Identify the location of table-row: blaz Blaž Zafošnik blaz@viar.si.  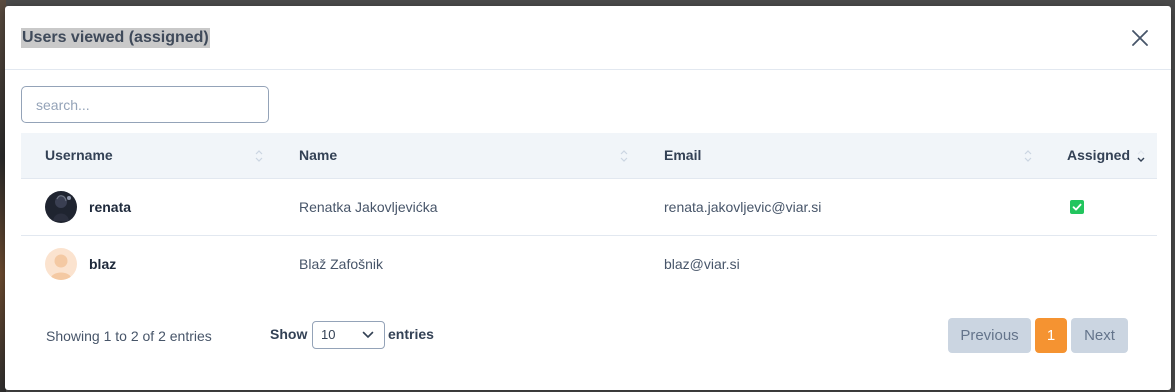
(589, 264).